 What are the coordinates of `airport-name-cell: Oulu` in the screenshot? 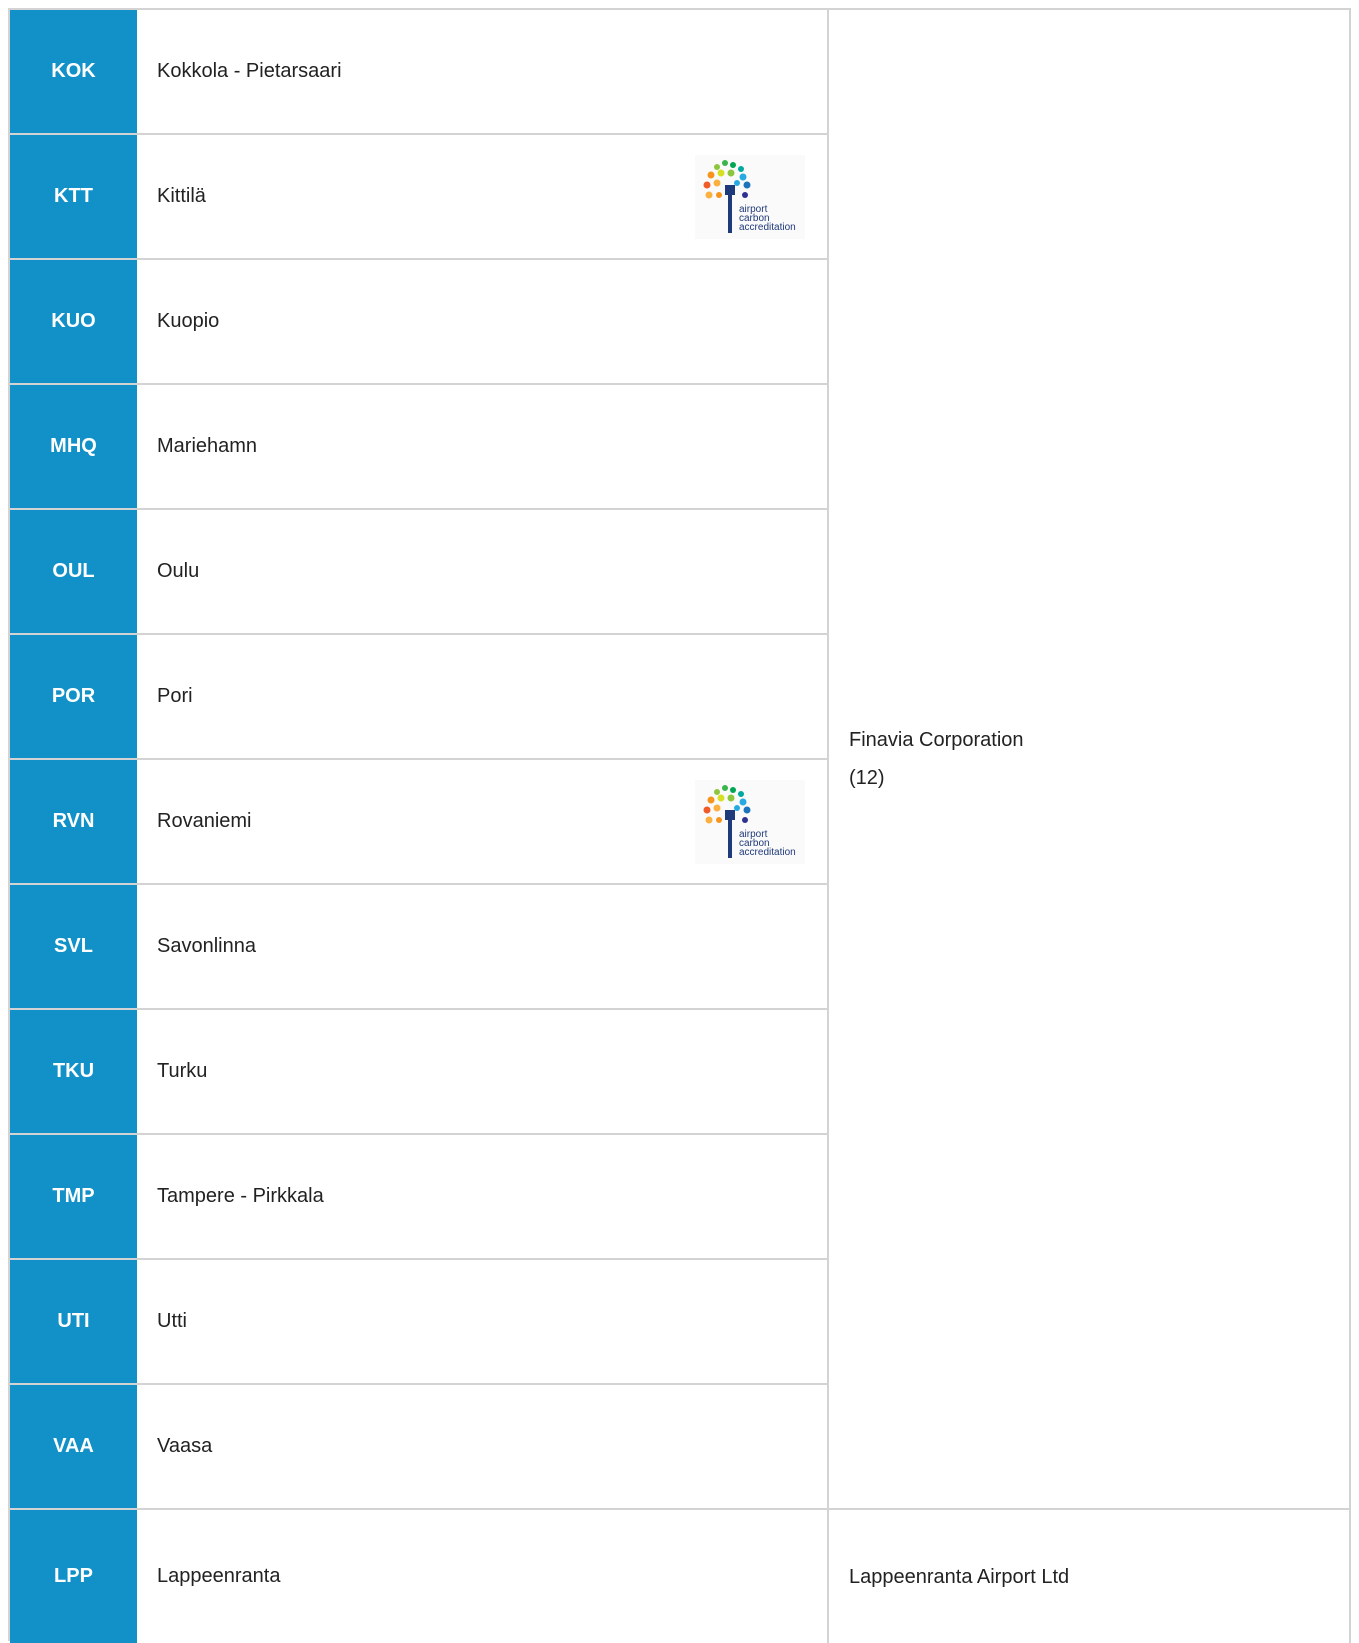 It's located at (483, 572).